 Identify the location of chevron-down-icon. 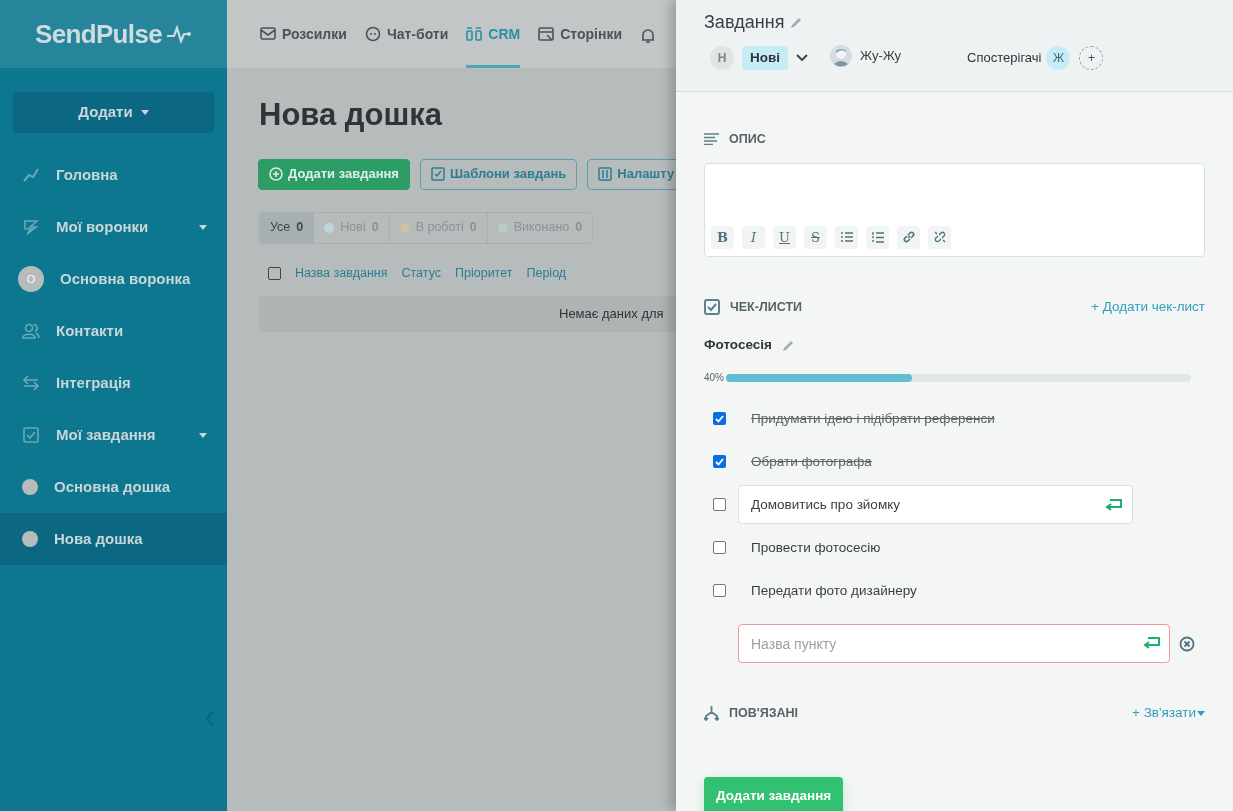
(802, 58).